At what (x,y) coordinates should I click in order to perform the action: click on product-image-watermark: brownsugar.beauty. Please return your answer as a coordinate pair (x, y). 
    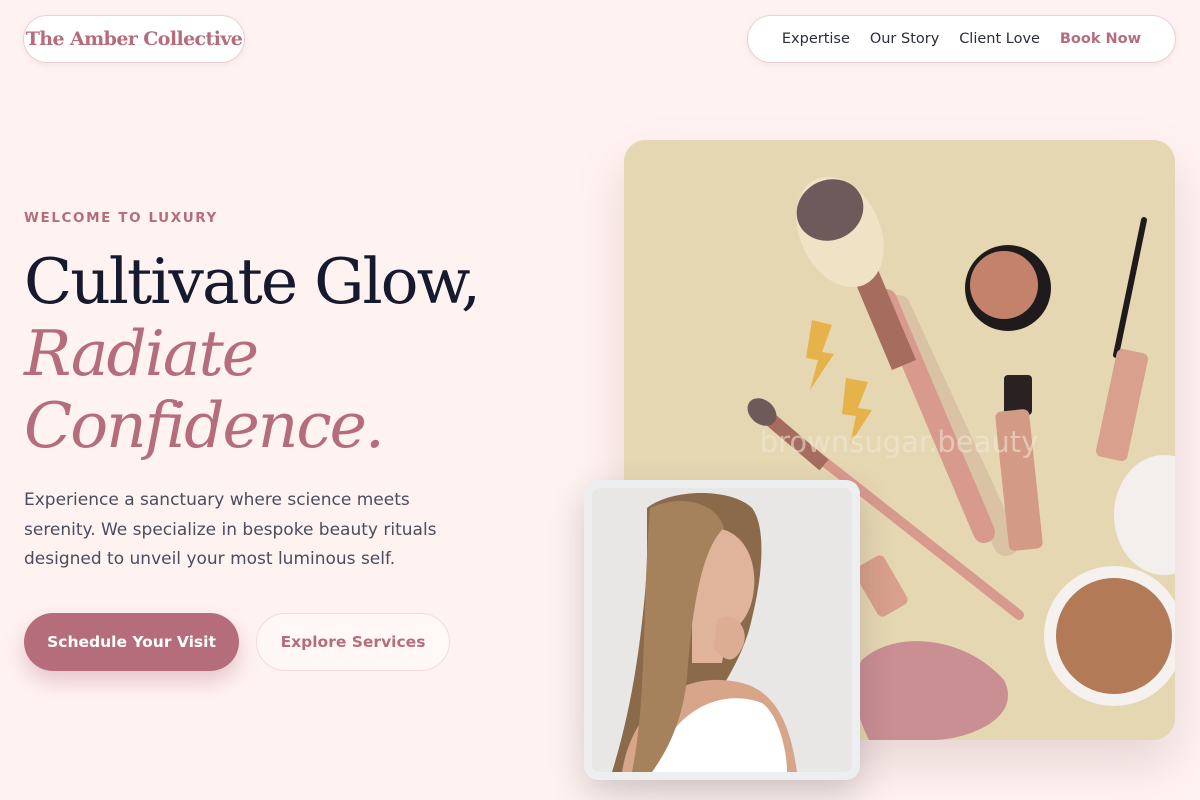
    Looking at the image, I should click on (899, 442).